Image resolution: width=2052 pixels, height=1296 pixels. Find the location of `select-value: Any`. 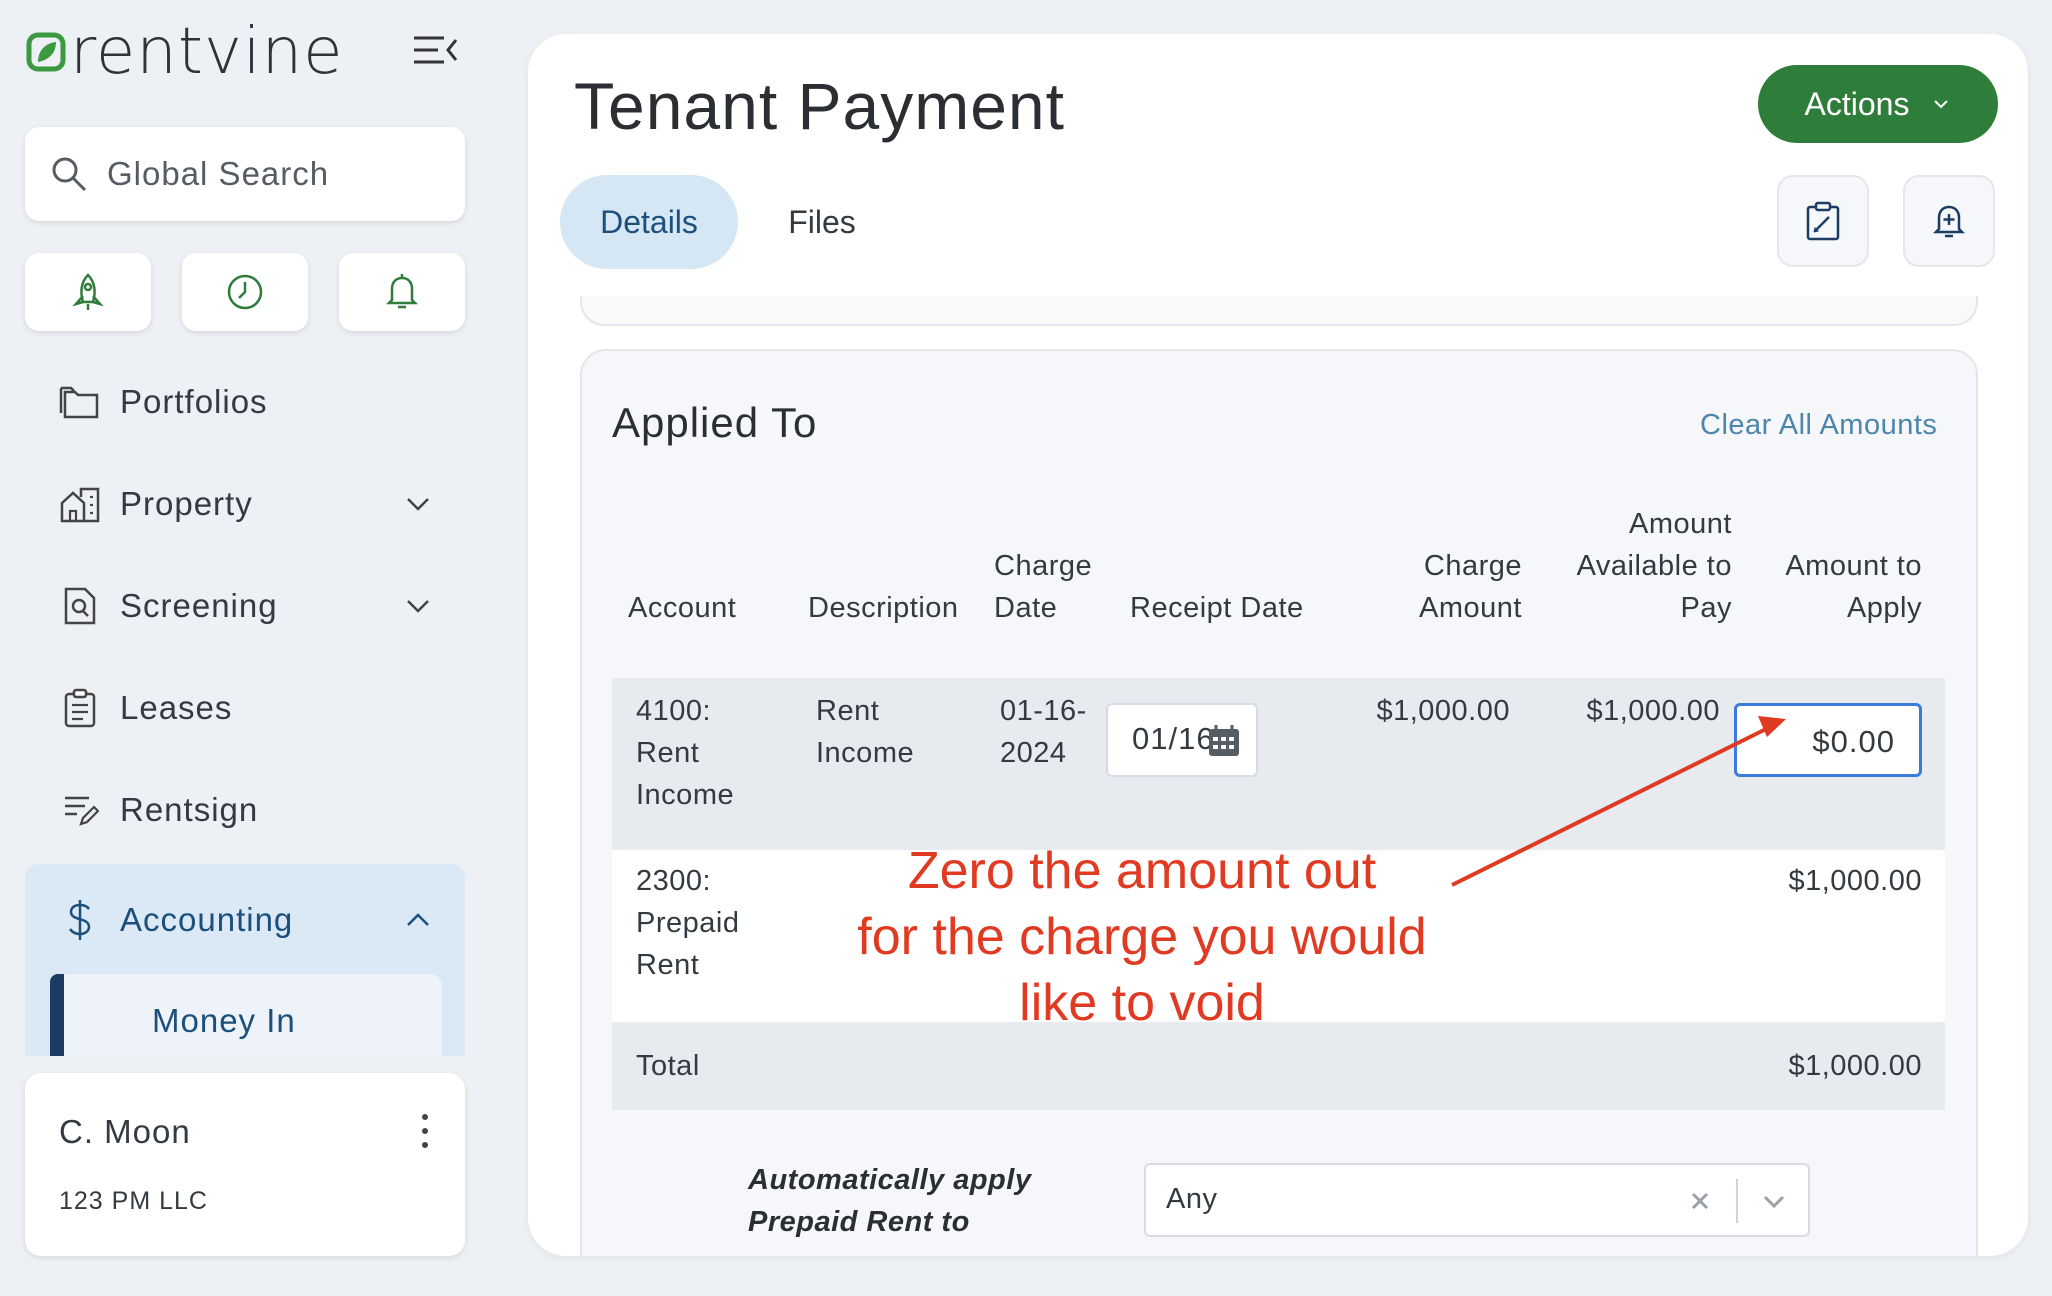

select-value: Any is located at coordinates (1192, 1199).